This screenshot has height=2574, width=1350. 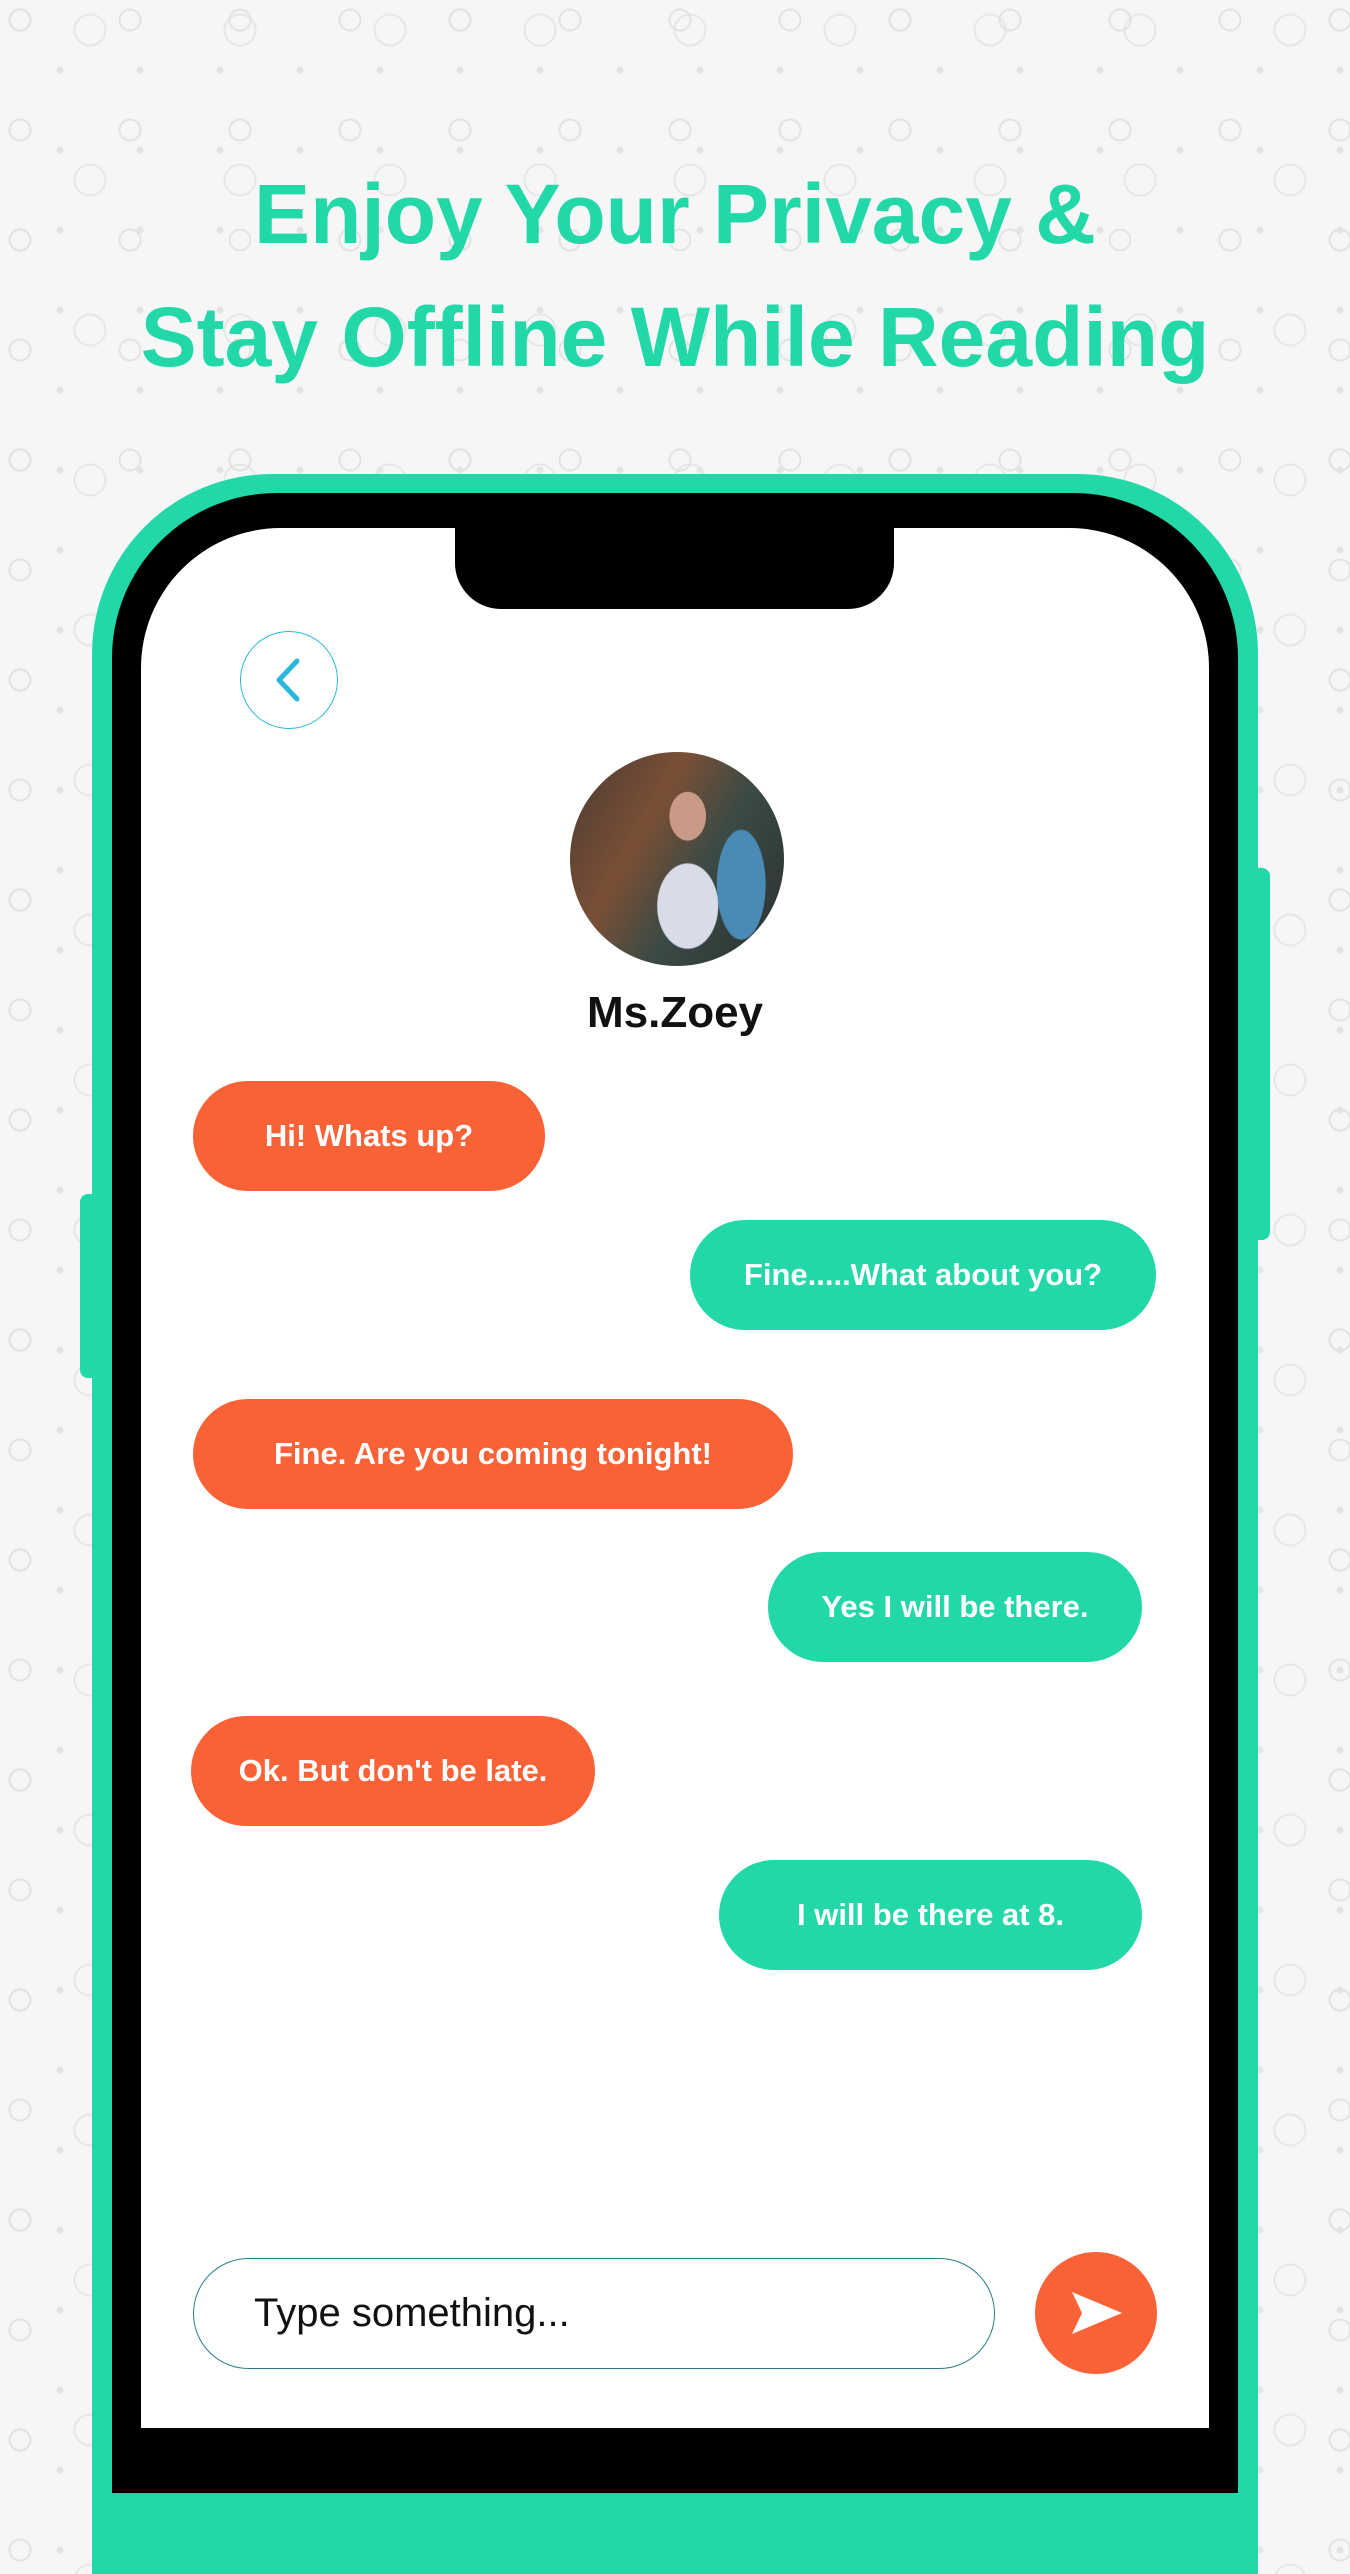 I want to click on contact-avatar, so click(x=677, y=859).